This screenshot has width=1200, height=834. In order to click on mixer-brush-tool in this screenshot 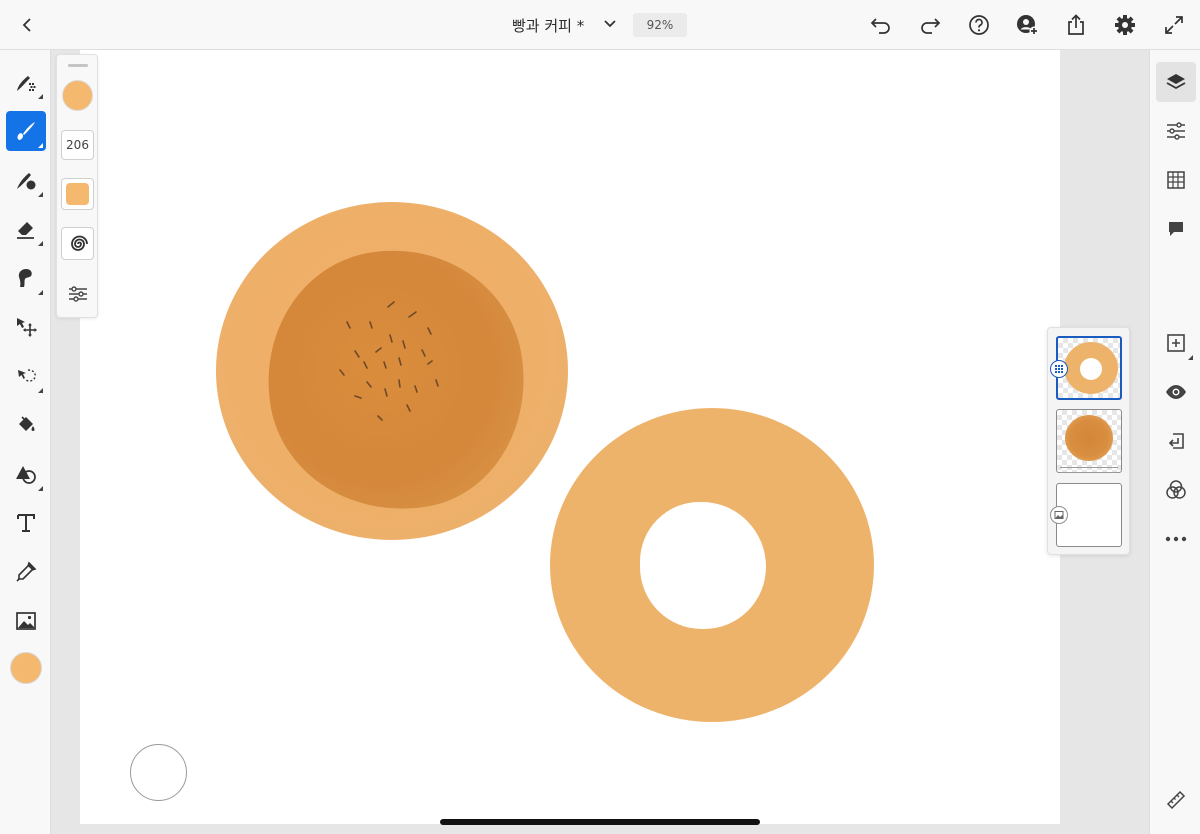, I will do `click(26, 180)`.